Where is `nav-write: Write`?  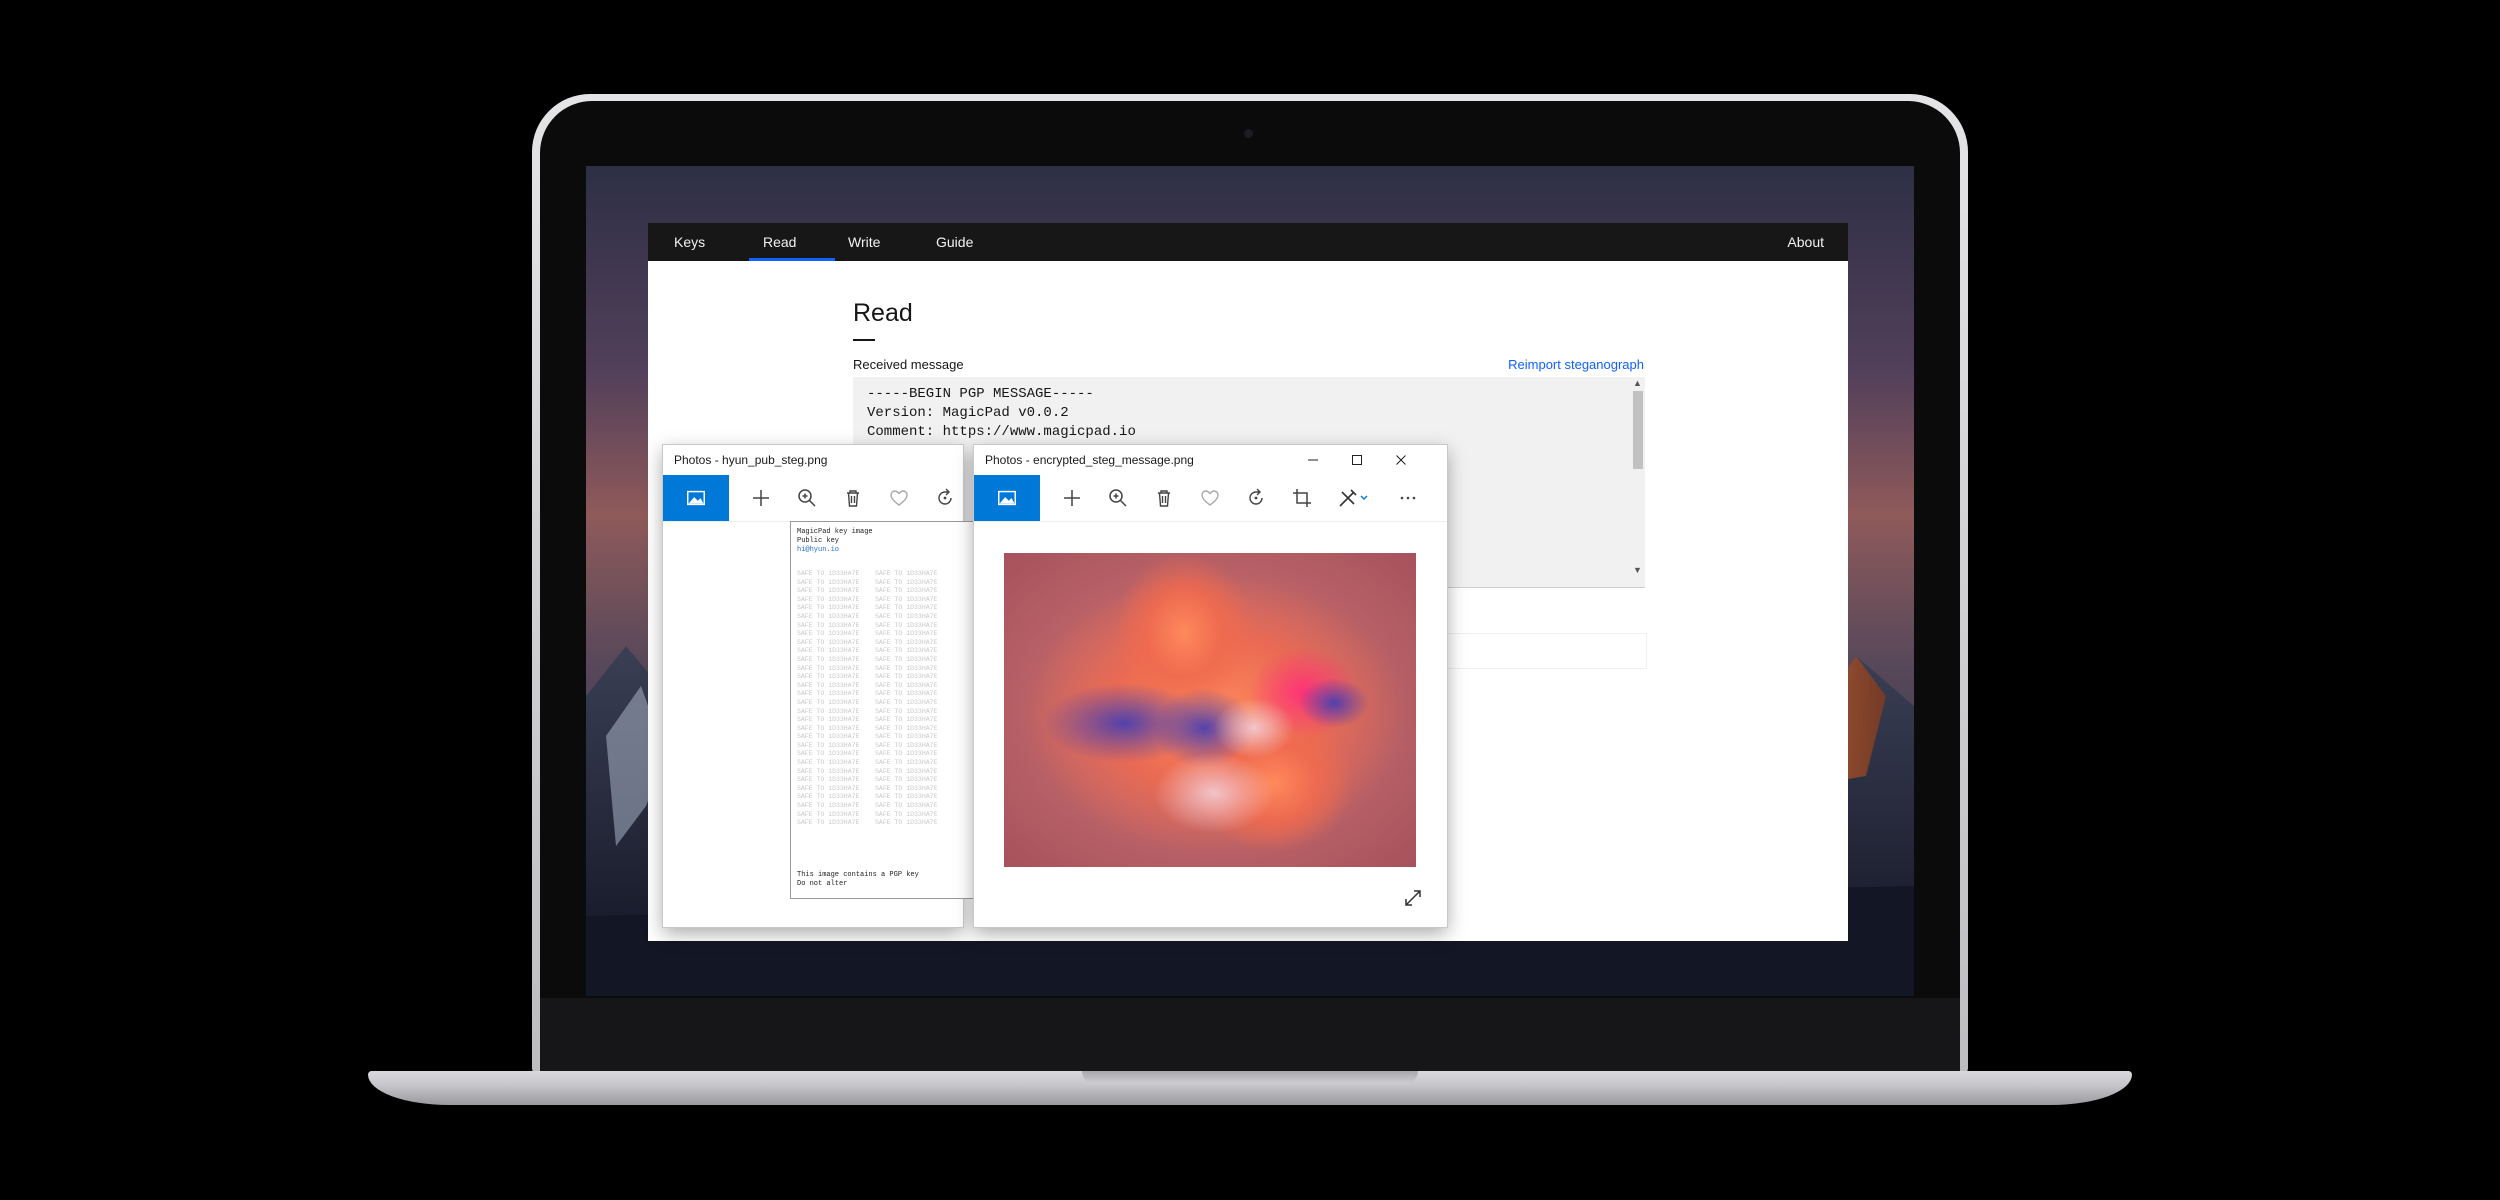 nav-write: Write is located at coordinates (864, 242).